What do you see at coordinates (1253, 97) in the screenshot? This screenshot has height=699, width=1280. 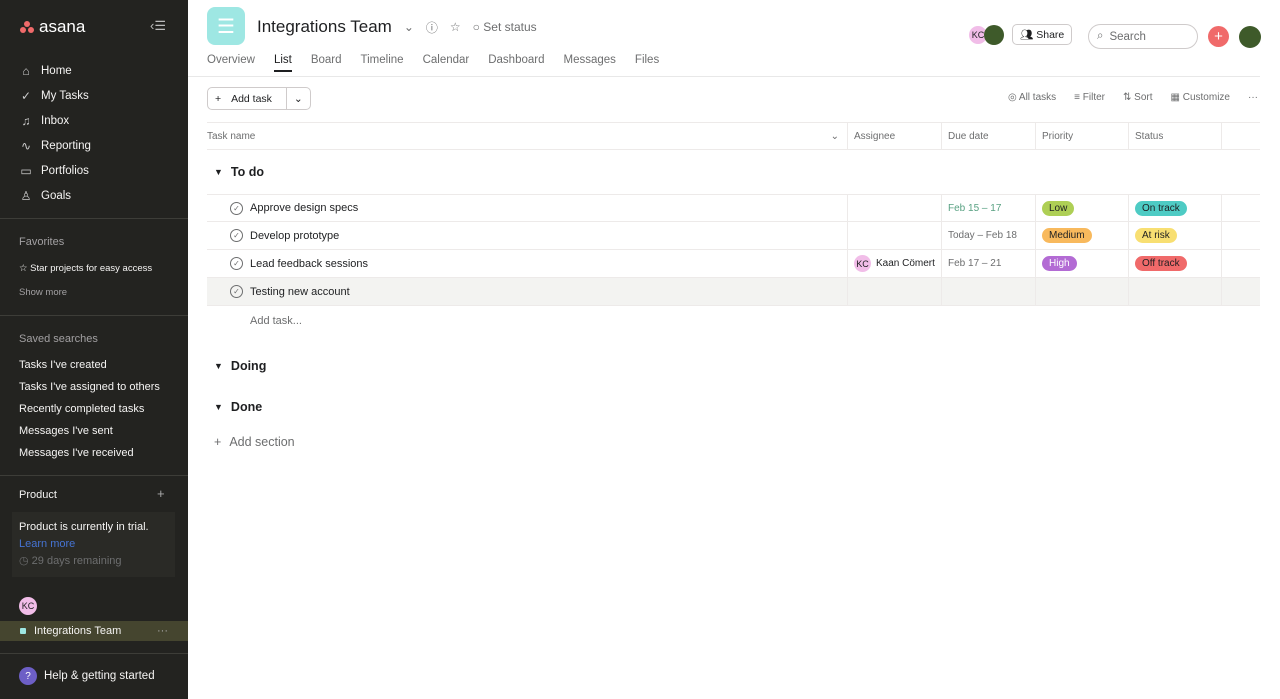 I see `more-options-icon: ···` at bounding box center [1253, 97].